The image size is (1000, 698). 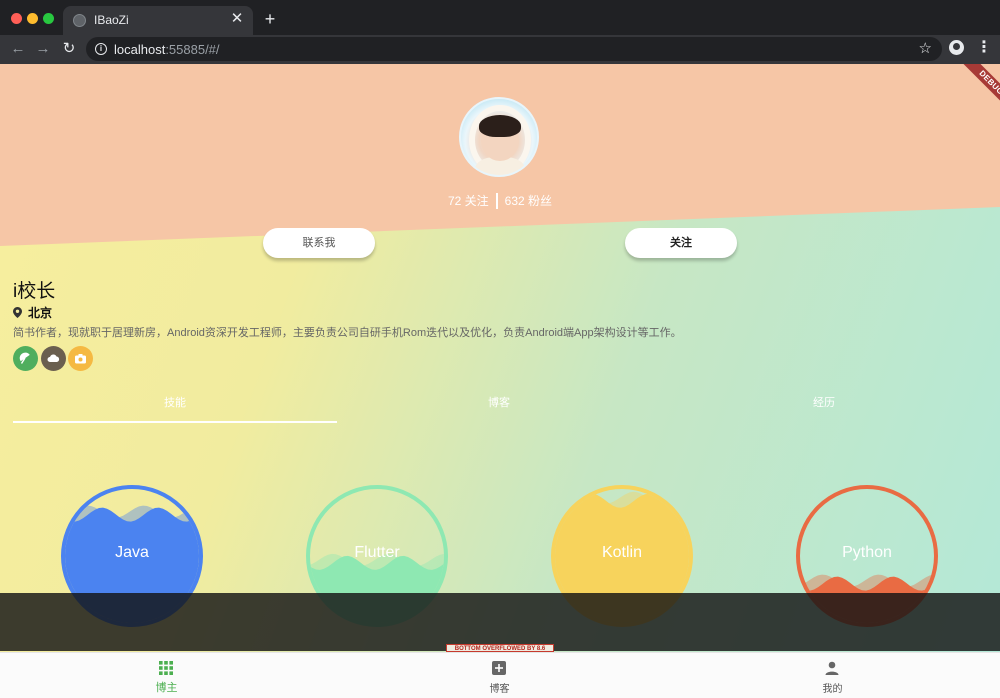 I want to click on skill-label-flutter: Flutter, so click(x=377, y=552).